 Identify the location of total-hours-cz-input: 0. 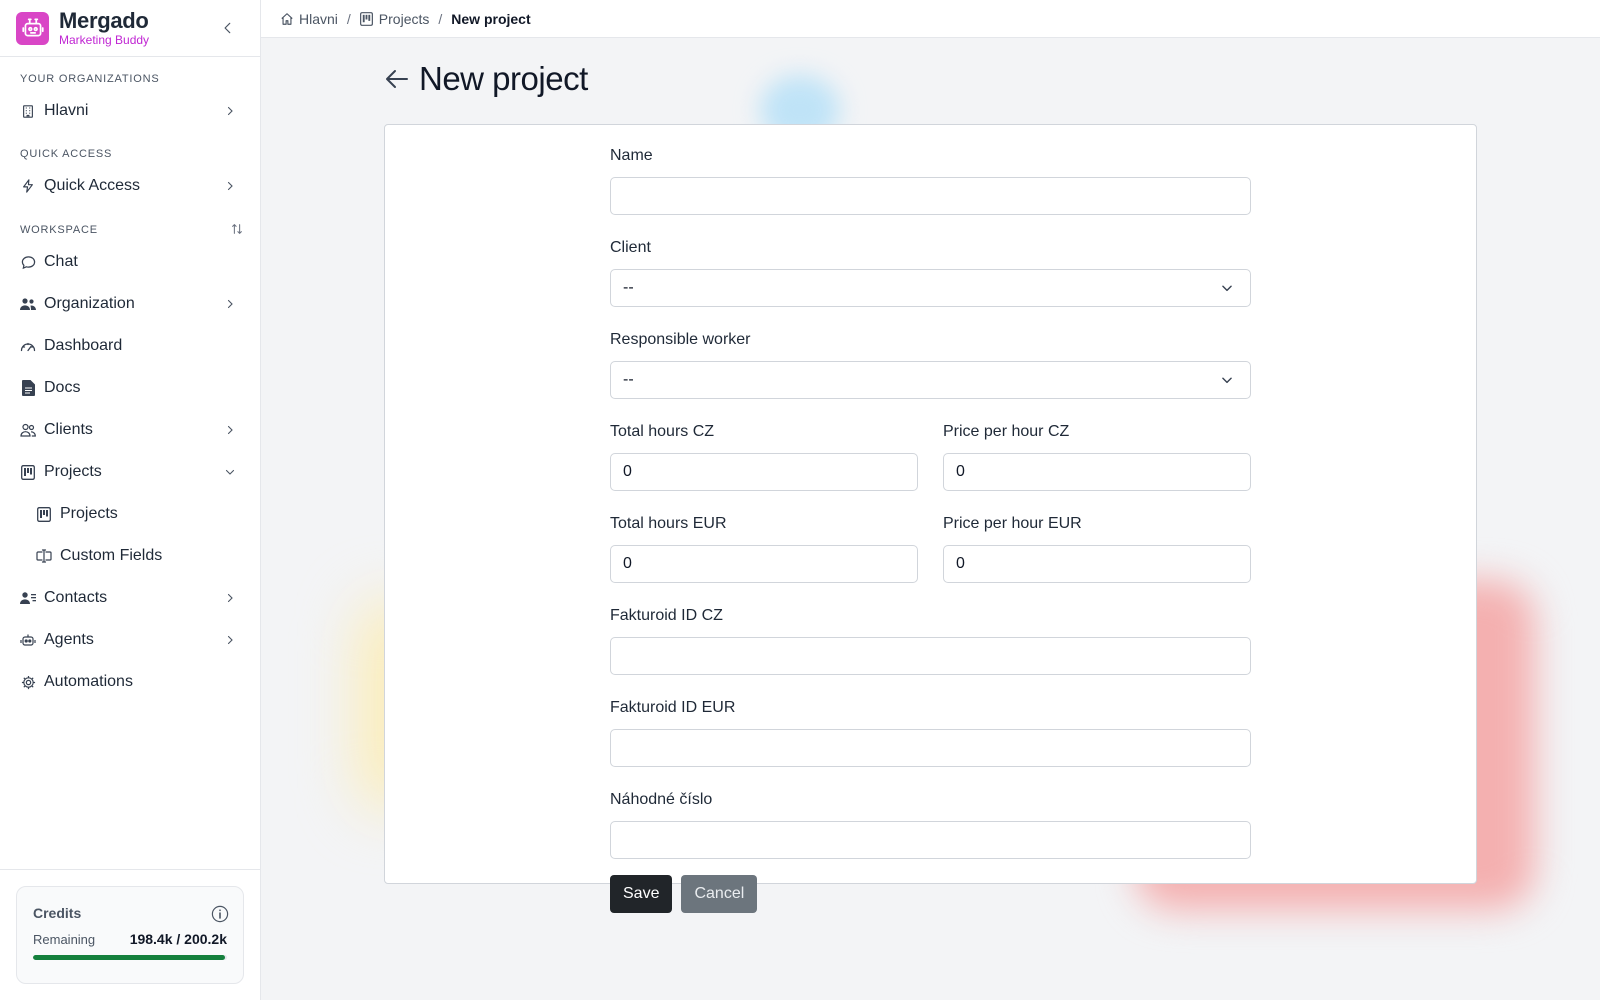
(764, 472).